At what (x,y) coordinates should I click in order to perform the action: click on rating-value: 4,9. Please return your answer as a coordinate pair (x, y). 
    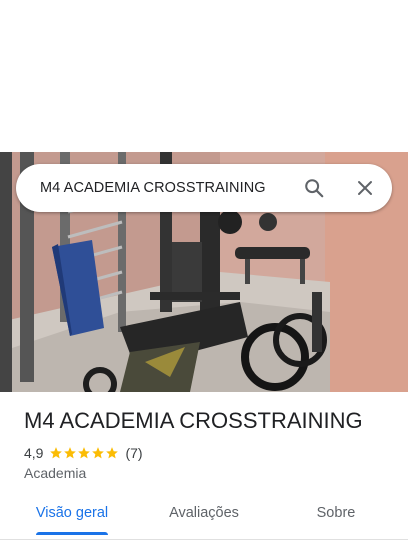
    Looking at the image, I should click on (34, 453).